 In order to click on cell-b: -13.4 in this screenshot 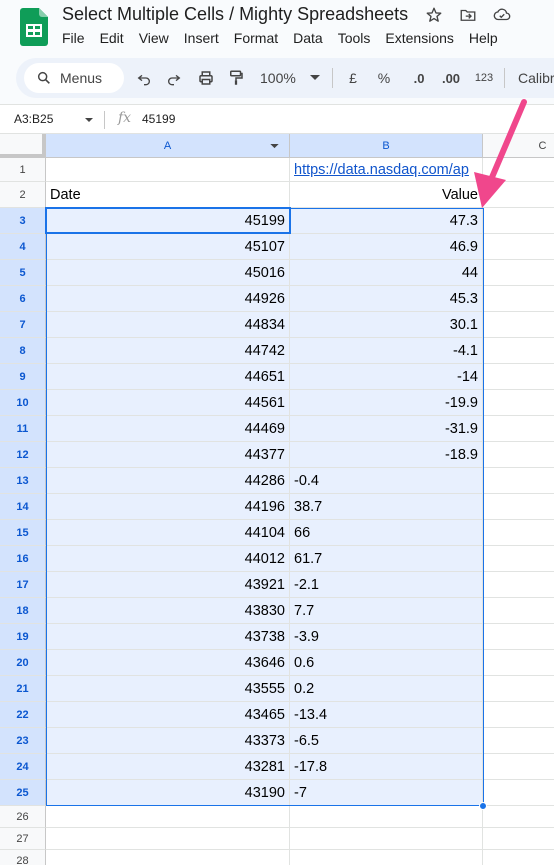, I will do `click(386, 715)`.